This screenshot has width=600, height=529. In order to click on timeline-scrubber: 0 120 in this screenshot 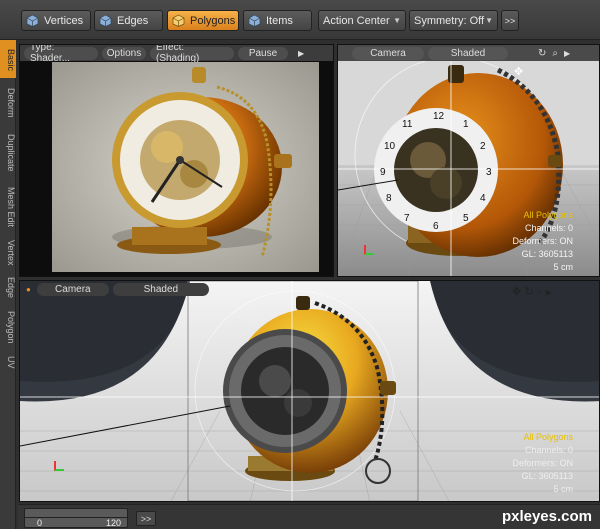, I will do `click(76, 518)`.